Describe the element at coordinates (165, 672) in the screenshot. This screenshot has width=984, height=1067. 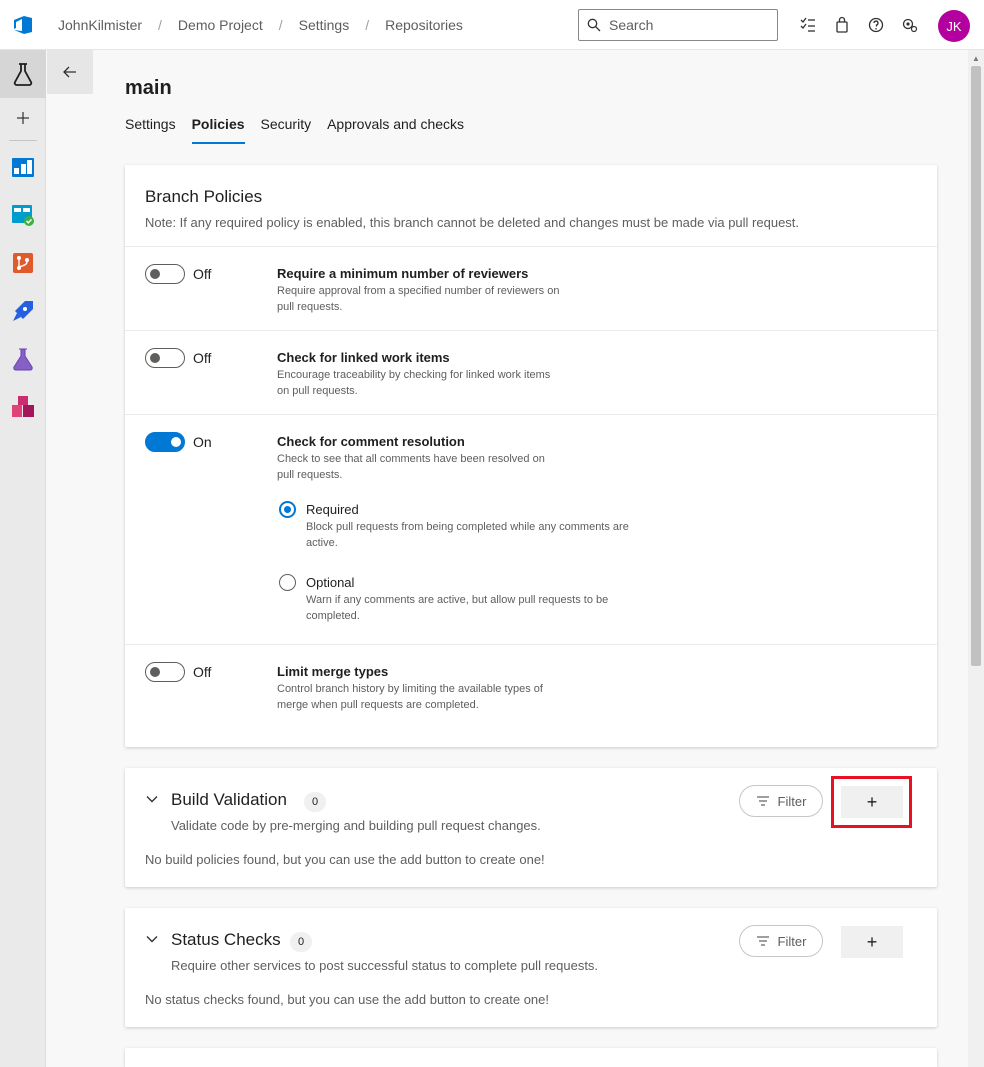
I see `limit-merge-types-toggle` at that location.